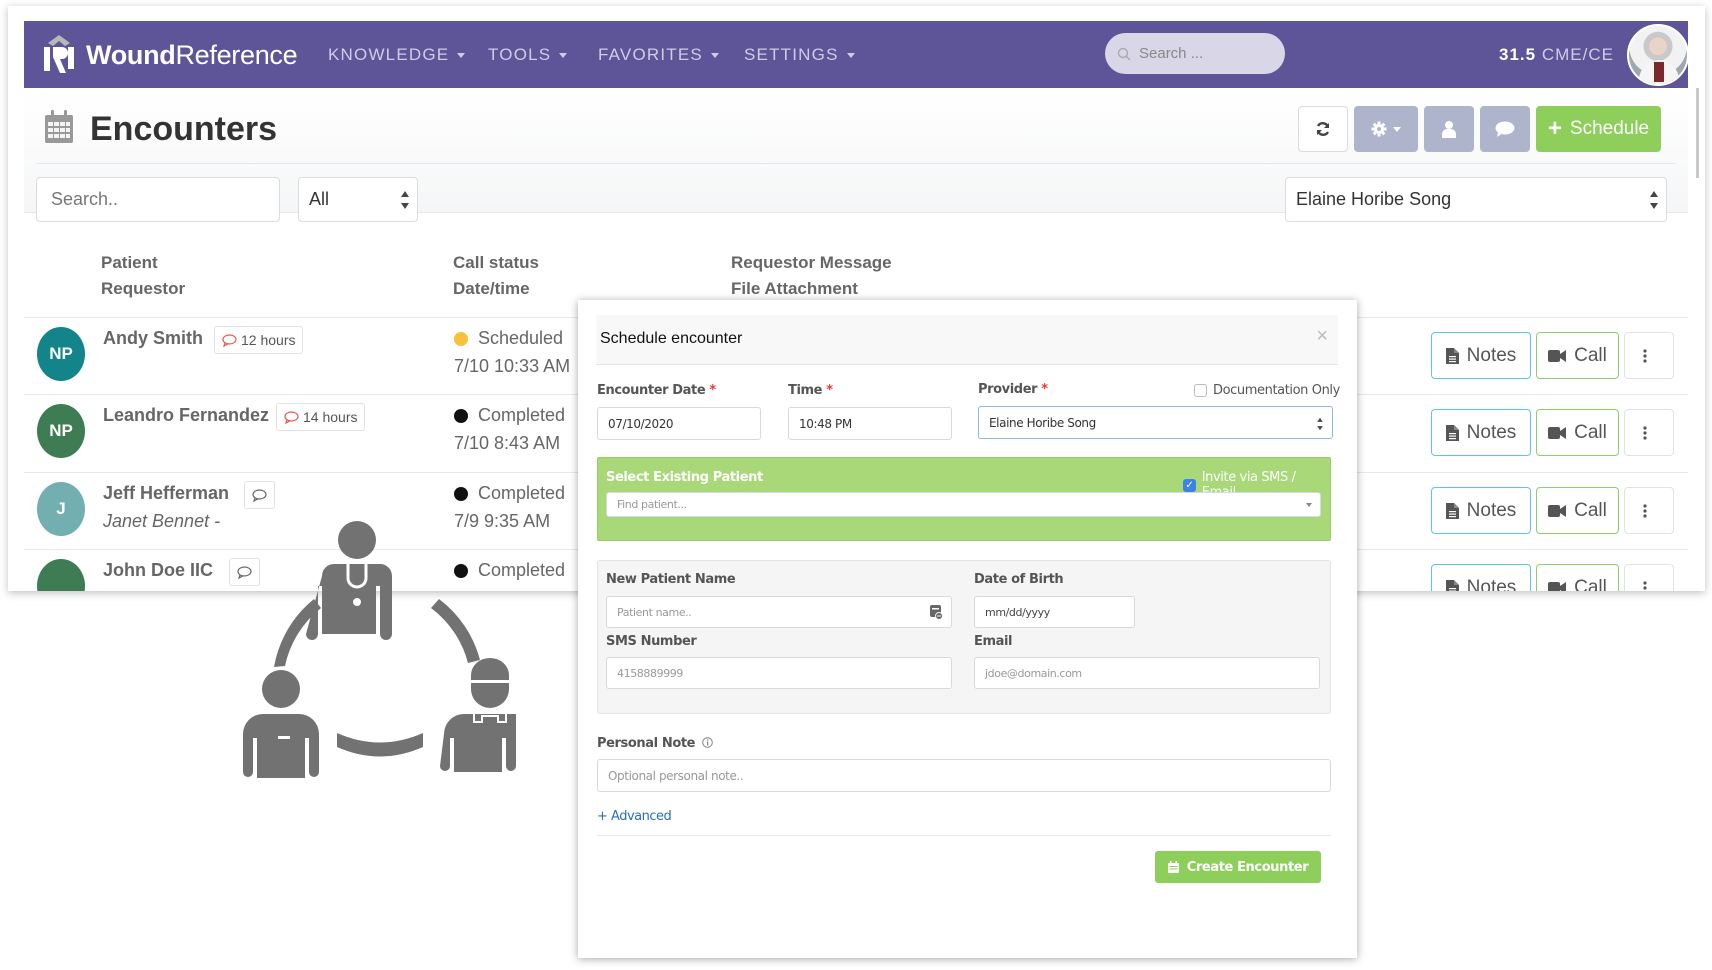 This screenshot has height=970, width=1712. What do you see at coordinates (1147, 673) in the screenshot?
I see `email-field: jdoe@domain.com` at bounding box center [1147, 673].